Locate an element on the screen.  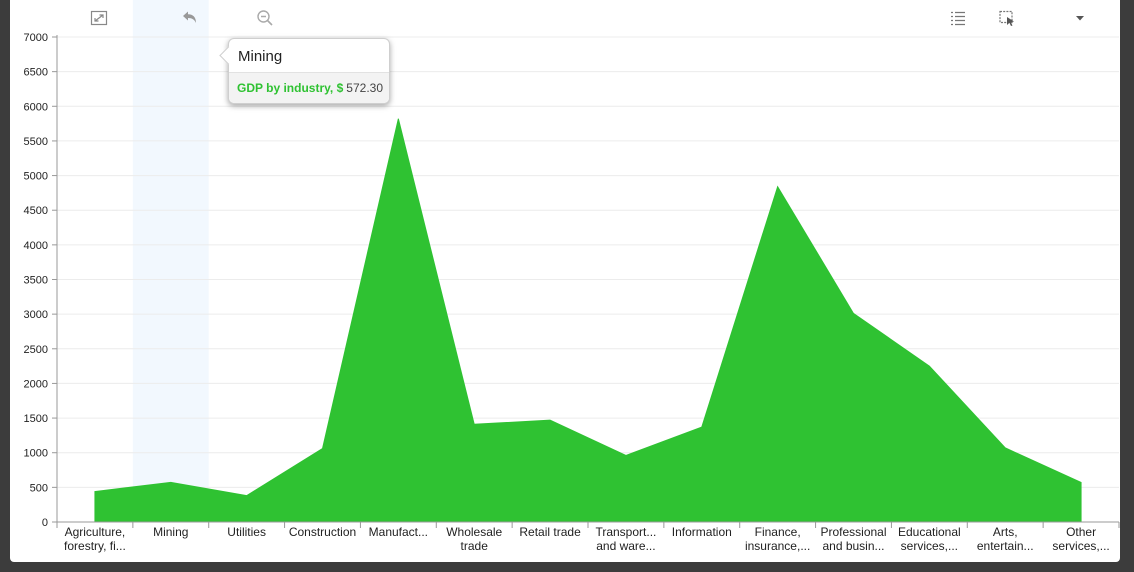
zoom-out-icon is located at coordinates (265, 18).